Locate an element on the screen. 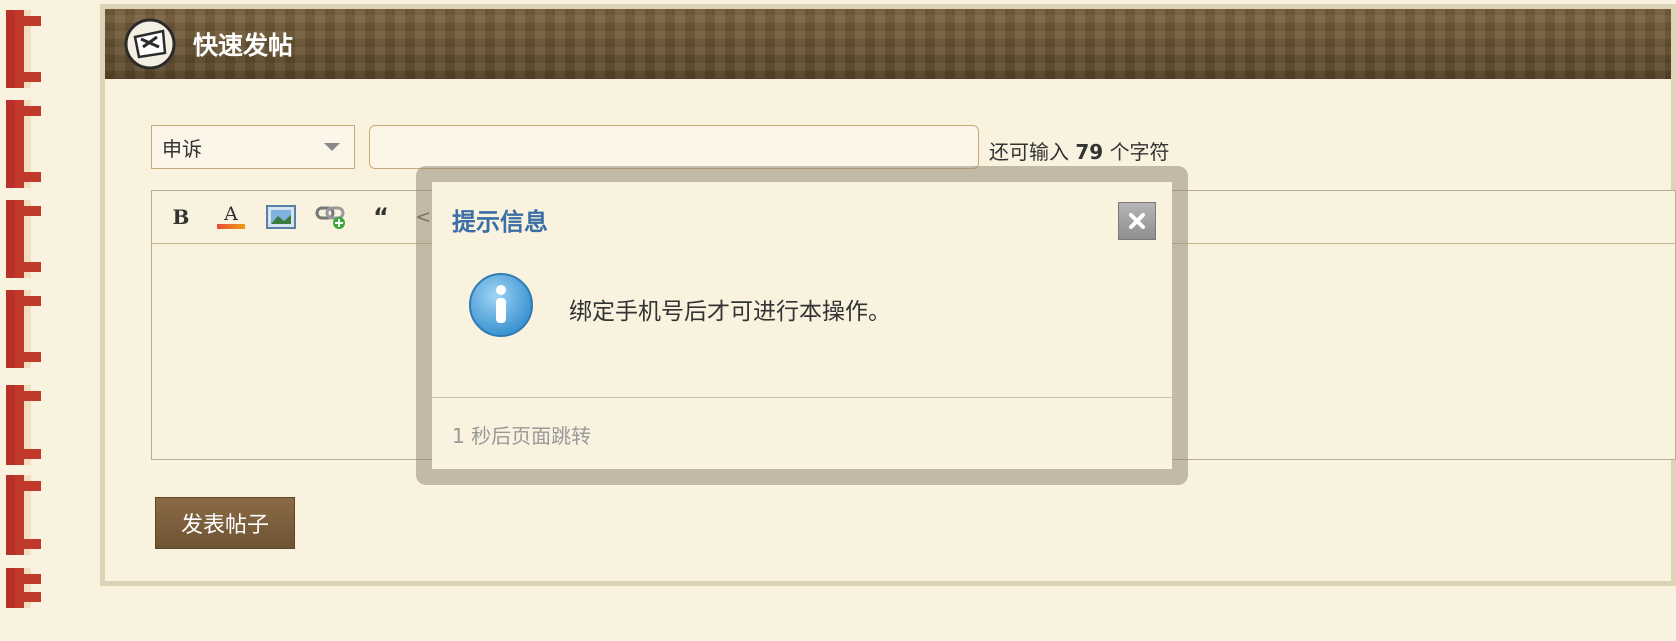  dialog-message: 绑定手机号后才可进行本操作。 is located at coordinates (730, 312).